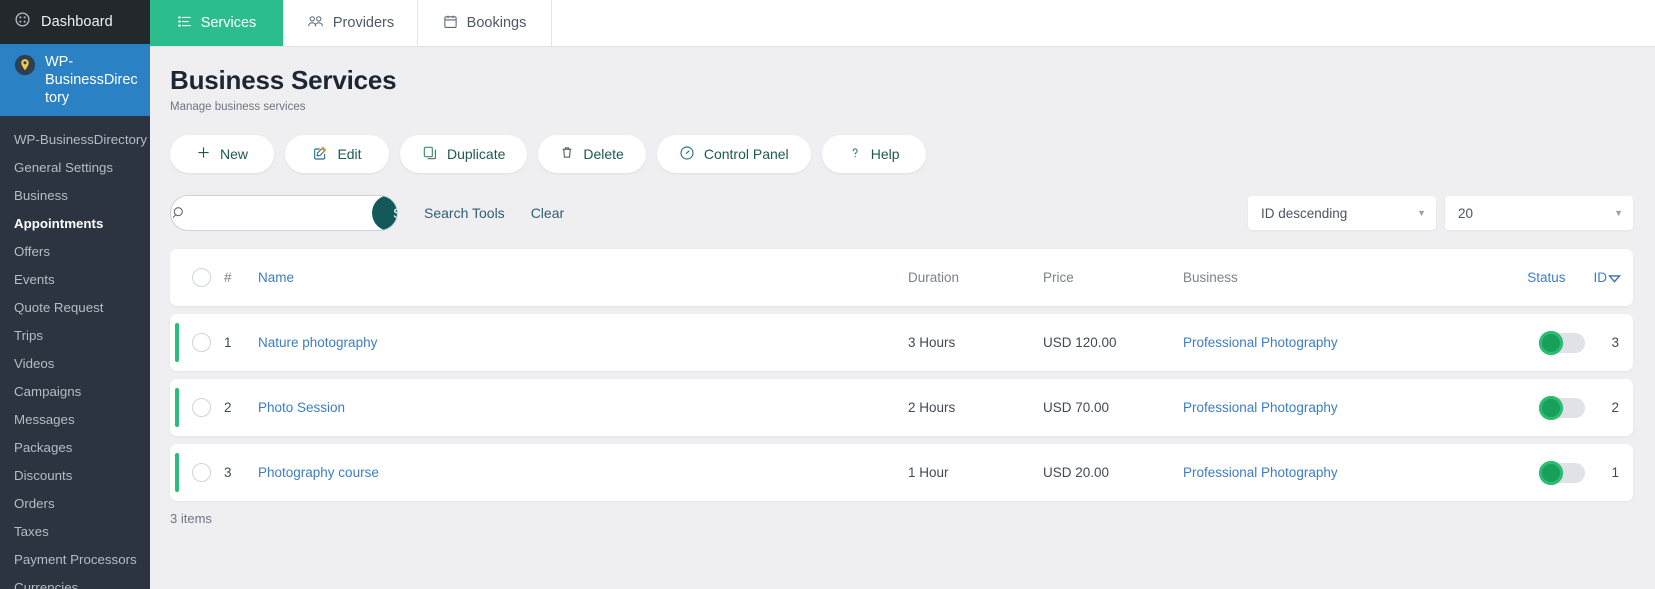 This screenshot has height=589, width=1655. I want to click on sidebar-item-quote-request: Quote Request, so click(75, 308).